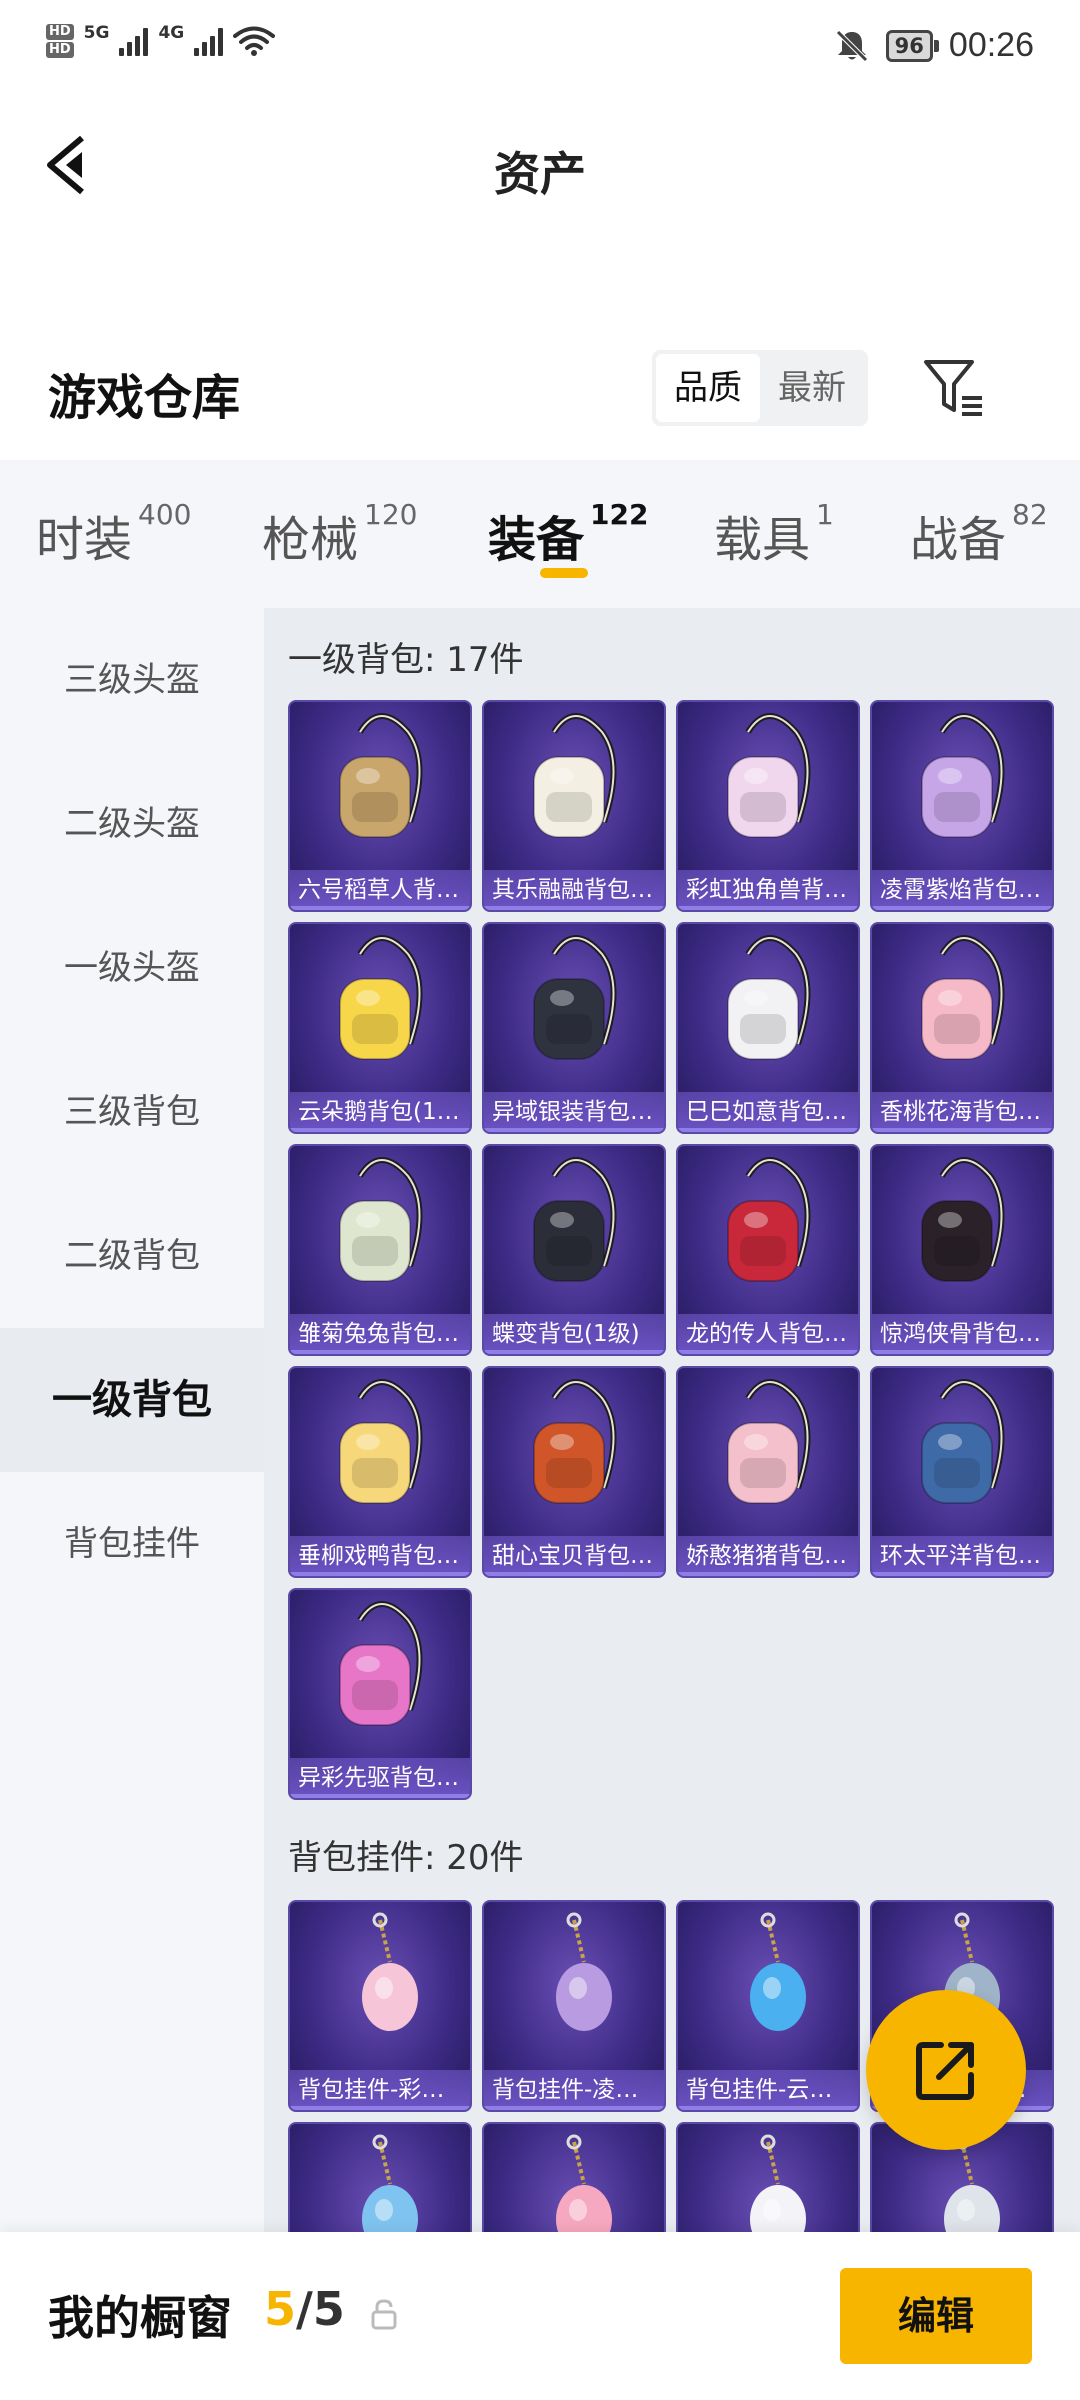 The height and width of the screenshot is (2400, 1080). What do you see at coordinates (144, 398) in the screenshot?
I see `warehouse-title: 游戏仓库` at bounding box center [144, 398].